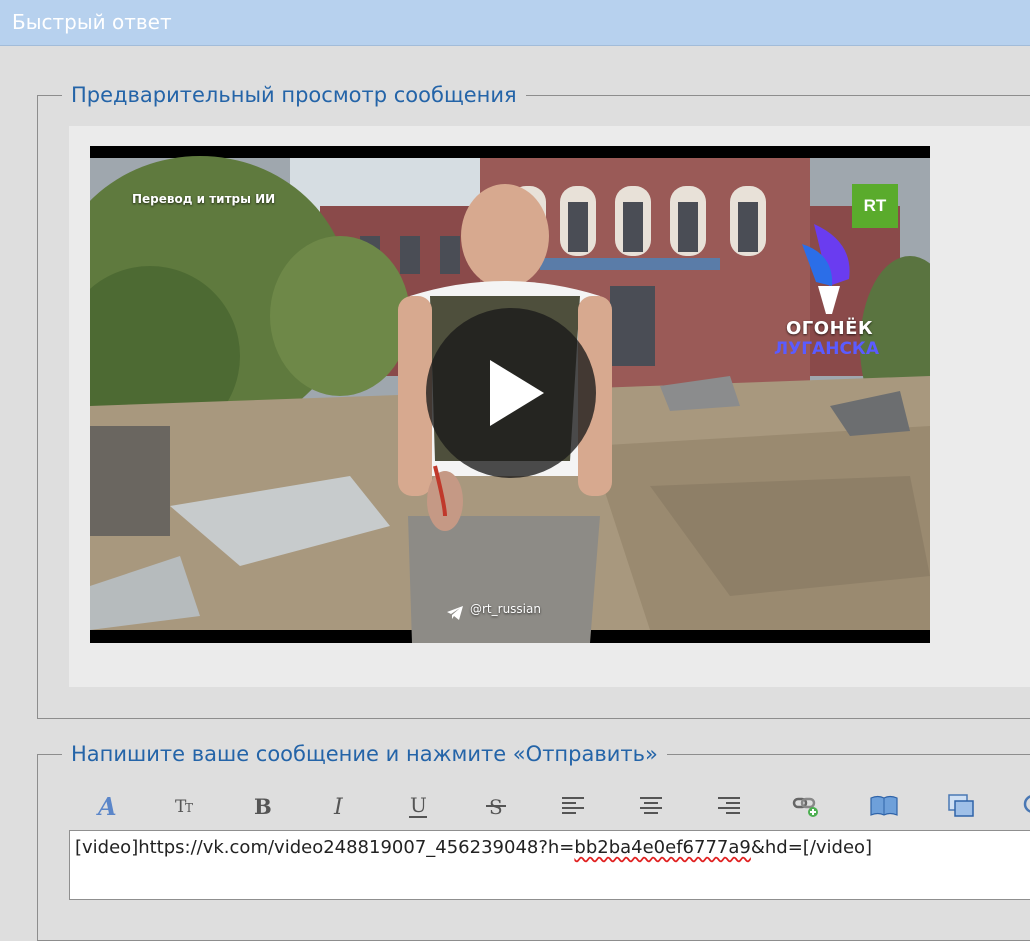  I want to click on underline-icon: U, so click(418, 806).